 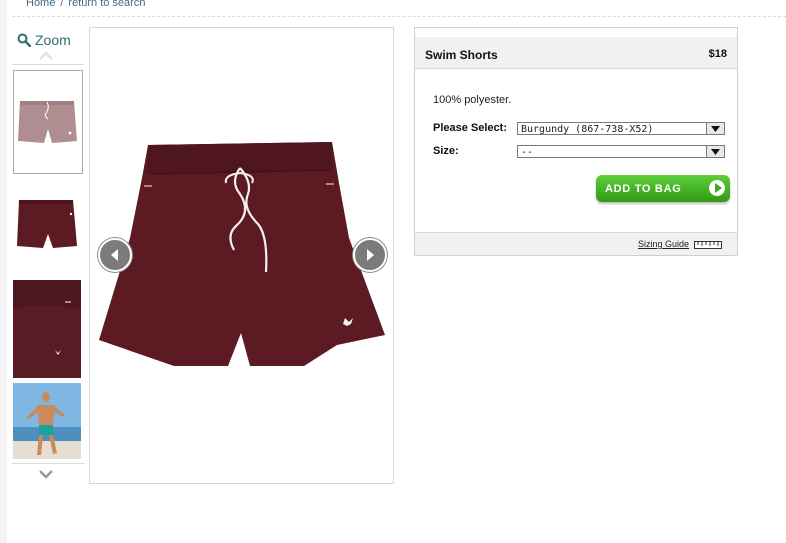 What do you see at coordinates (399, 16) in the screenshot?
I see `top-divider` at bounding box center [399, 16].